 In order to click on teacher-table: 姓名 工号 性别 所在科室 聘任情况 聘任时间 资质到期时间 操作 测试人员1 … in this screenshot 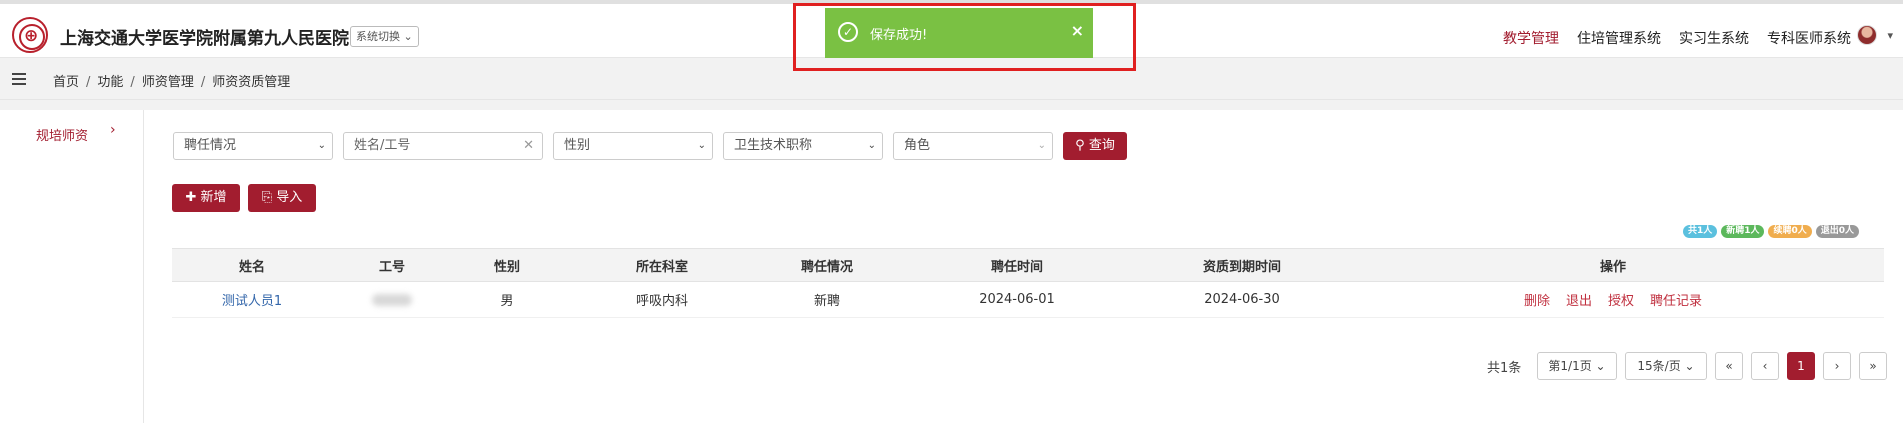, I will do `click(1028, 283)`.